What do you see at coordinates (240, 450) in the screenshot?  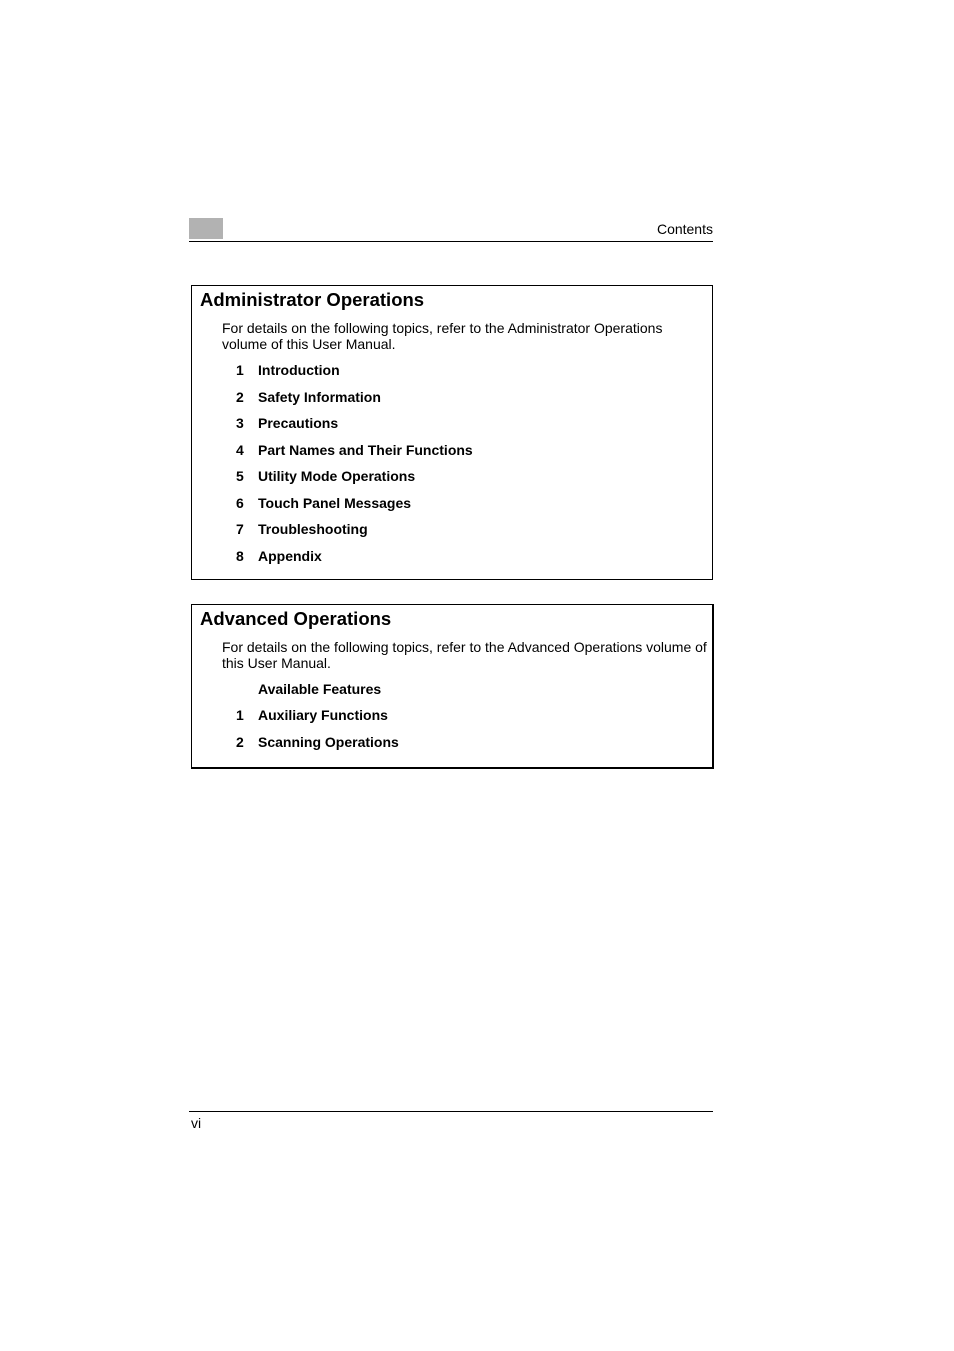 I see `toc-item-number: 4` at bounding box center [240, 450].